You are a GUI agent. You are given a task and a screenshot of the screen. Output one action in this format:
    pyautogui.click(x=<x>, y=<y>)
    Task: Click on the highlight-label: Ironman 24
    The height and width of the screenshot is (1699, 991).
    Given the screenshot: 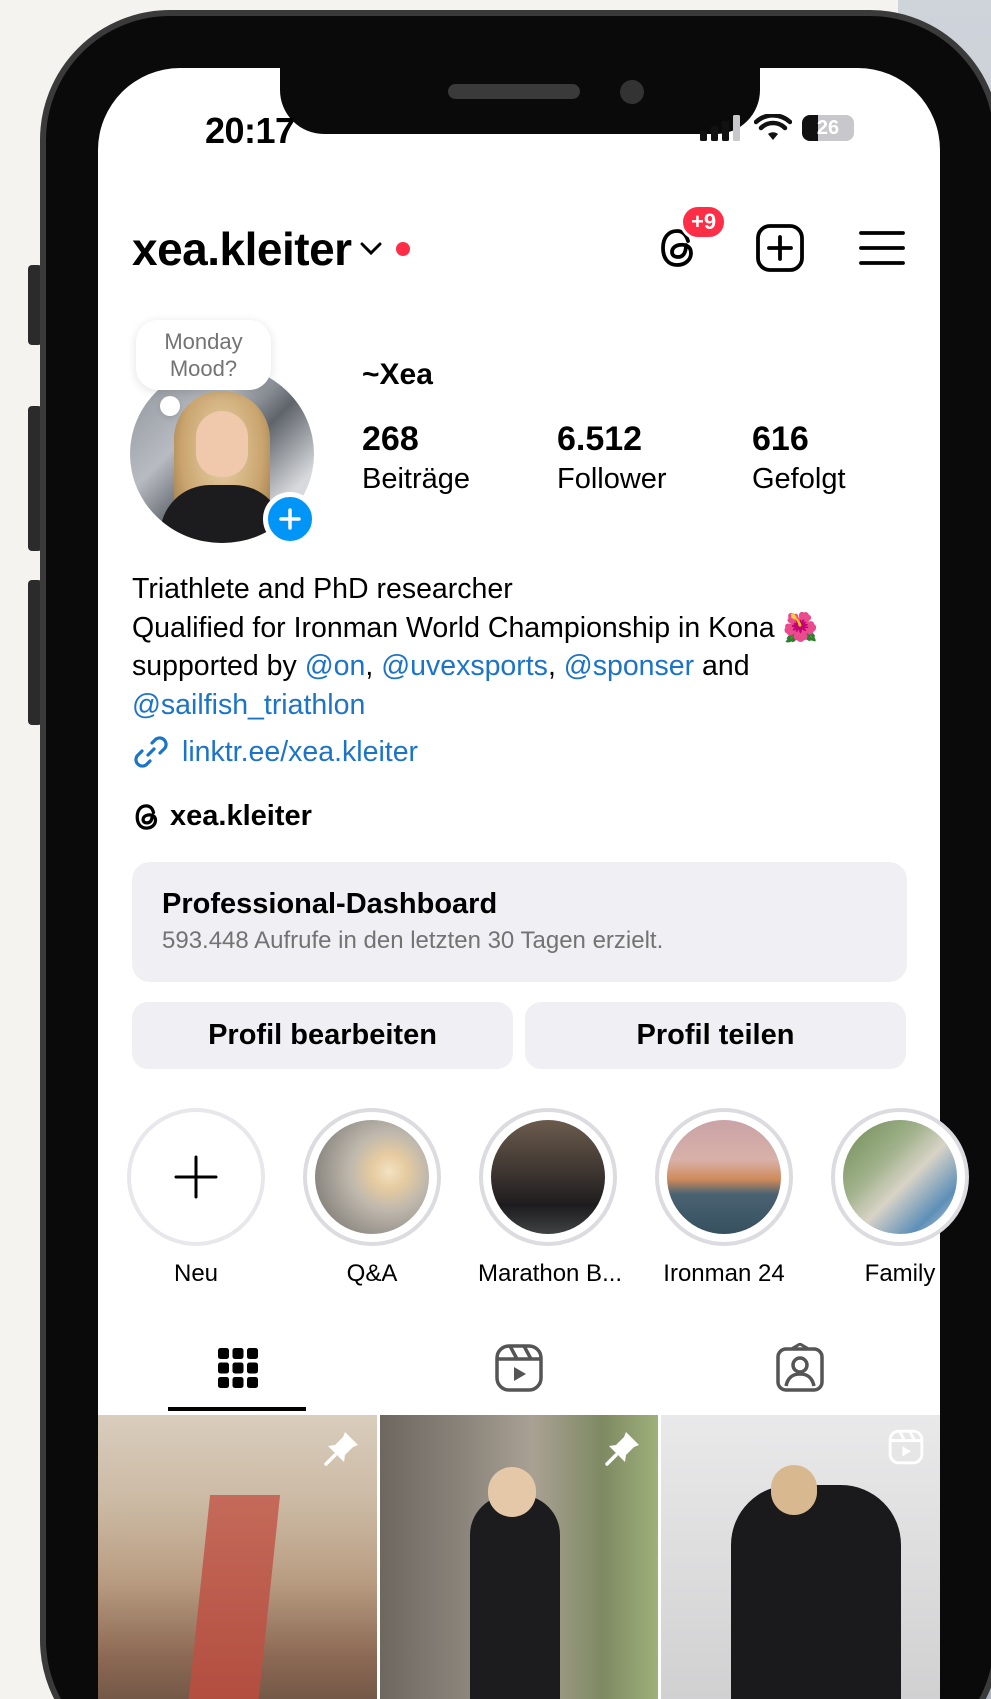 What is the action you would take?
    pyautogui.click(x=724, y=1273)
    